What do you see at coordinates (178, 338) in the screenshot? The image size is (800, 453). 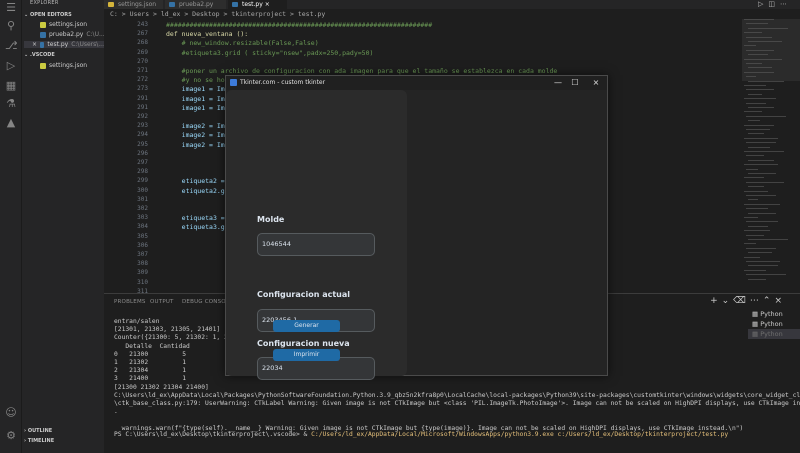 I see `terminal-line: Counter({21300: 5, 21302: 1, 21304` at bounding box center [178, 338].